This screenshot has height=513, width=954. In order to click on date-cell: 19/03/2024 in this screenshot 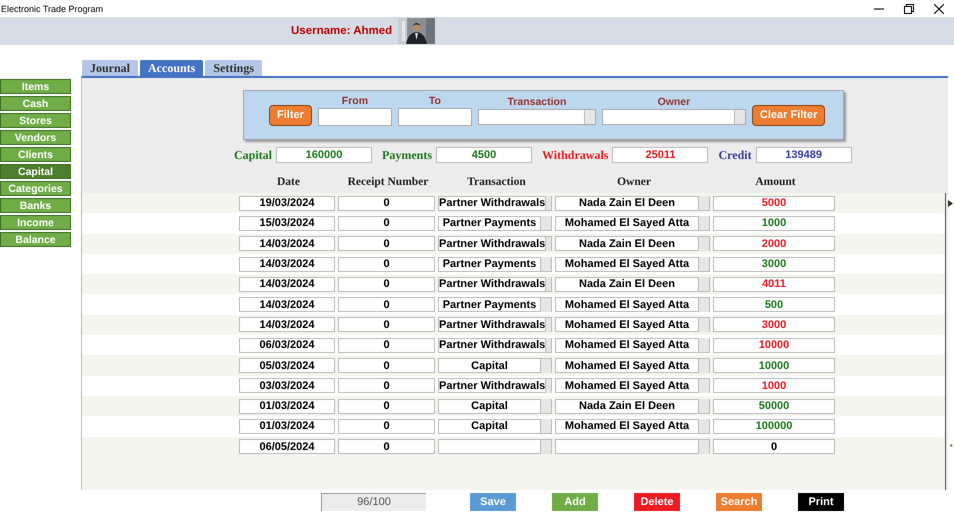, I will do `click(287, 203)`.